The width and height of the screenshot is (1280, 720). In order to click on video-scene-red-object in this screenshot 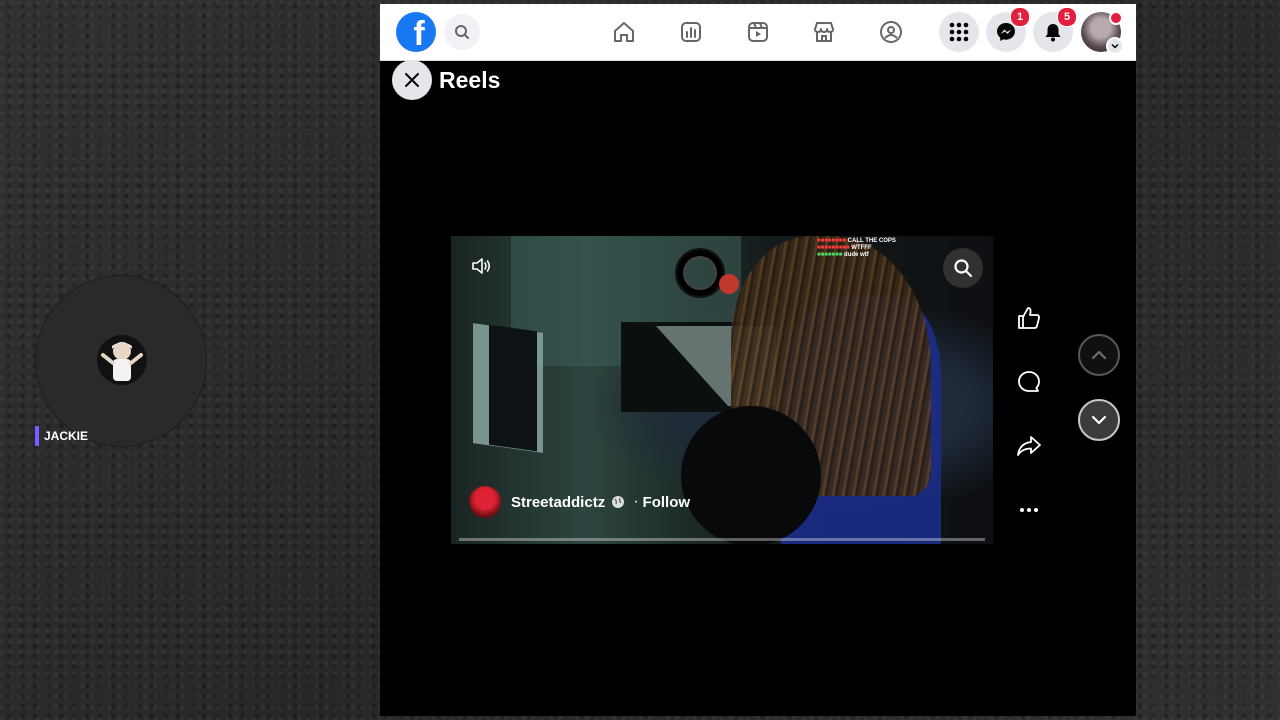, I will do `click(729, 284)`.